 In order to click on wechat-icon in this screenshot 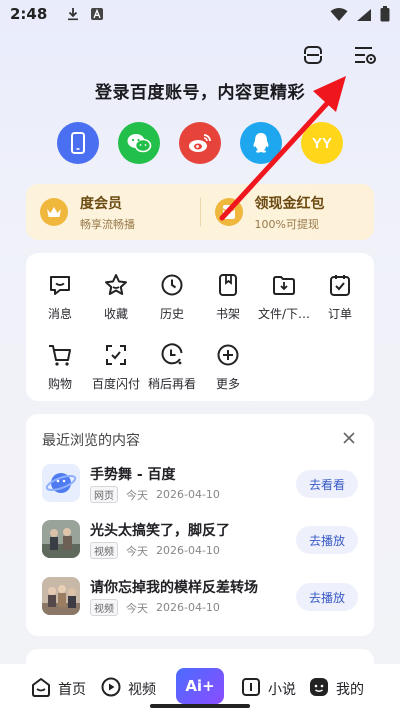, I will do `click(139, 143)`.